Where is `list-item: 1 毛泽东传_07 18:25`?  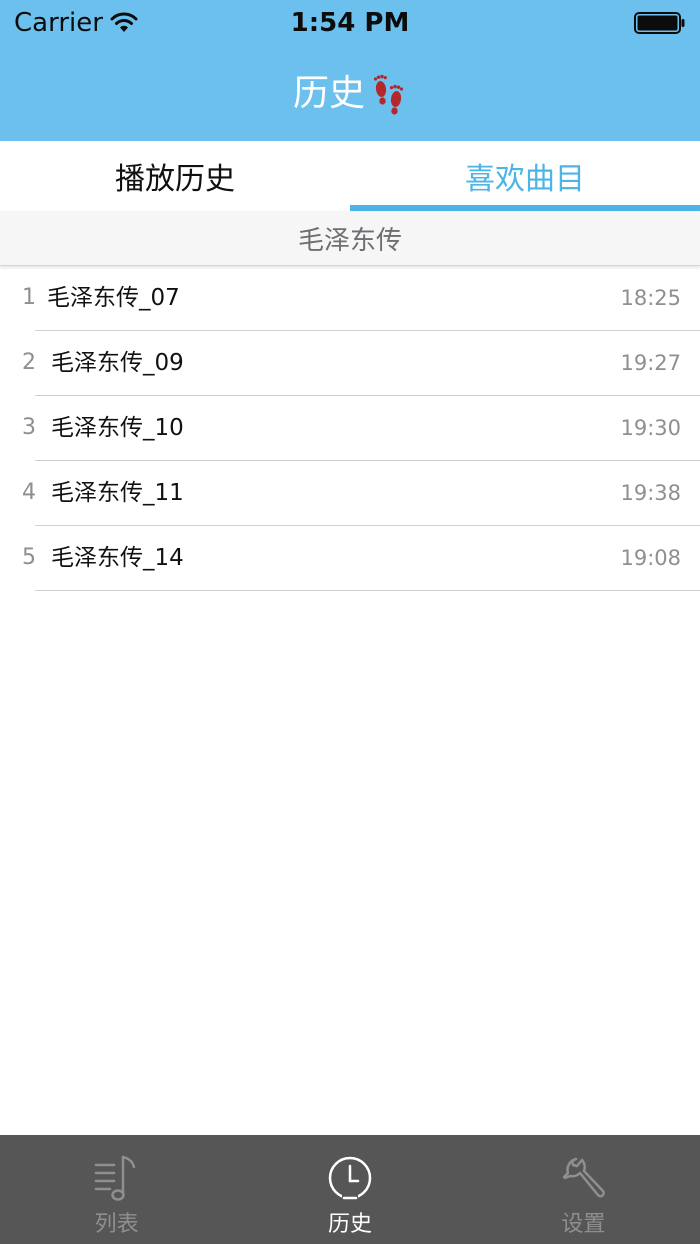 list-item: 1 毛泽东传_07 18:25 is located at coordinates (350, 298).